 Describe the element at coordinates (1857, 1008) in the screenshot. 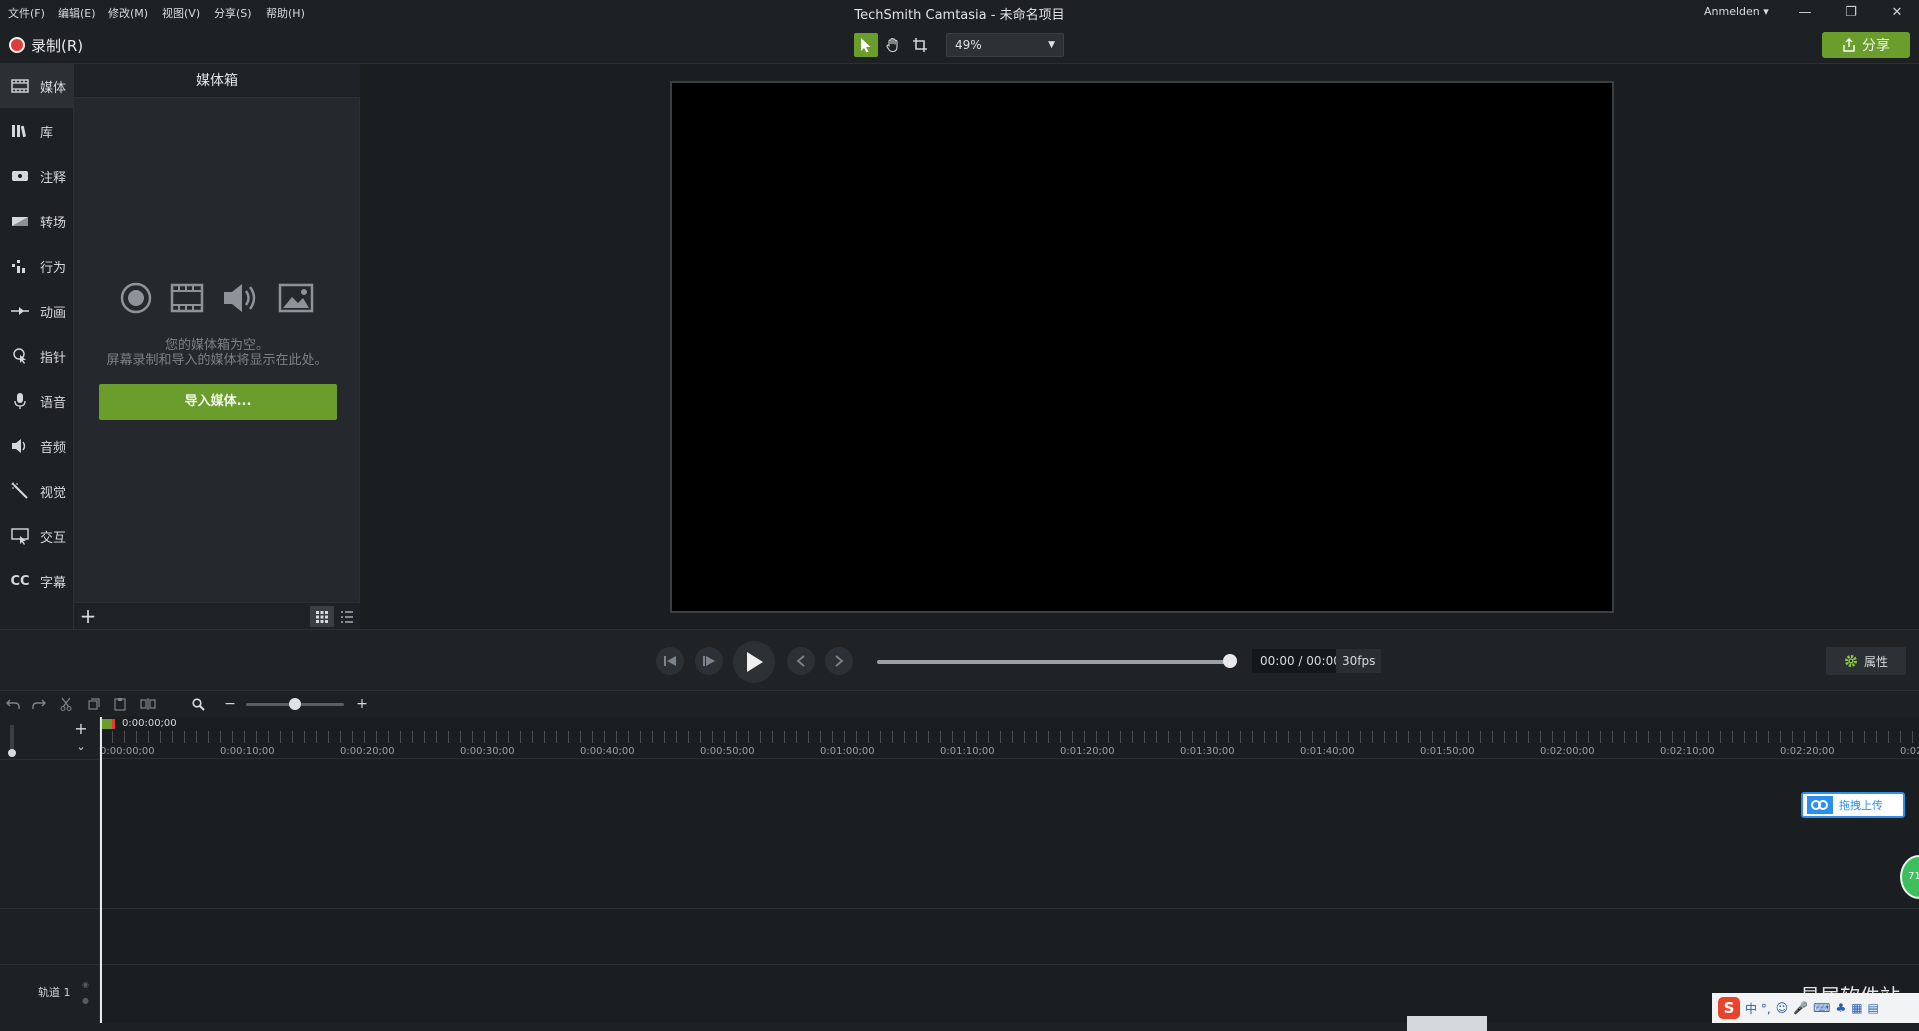

I see `shirt-icon: ▦` at that location.